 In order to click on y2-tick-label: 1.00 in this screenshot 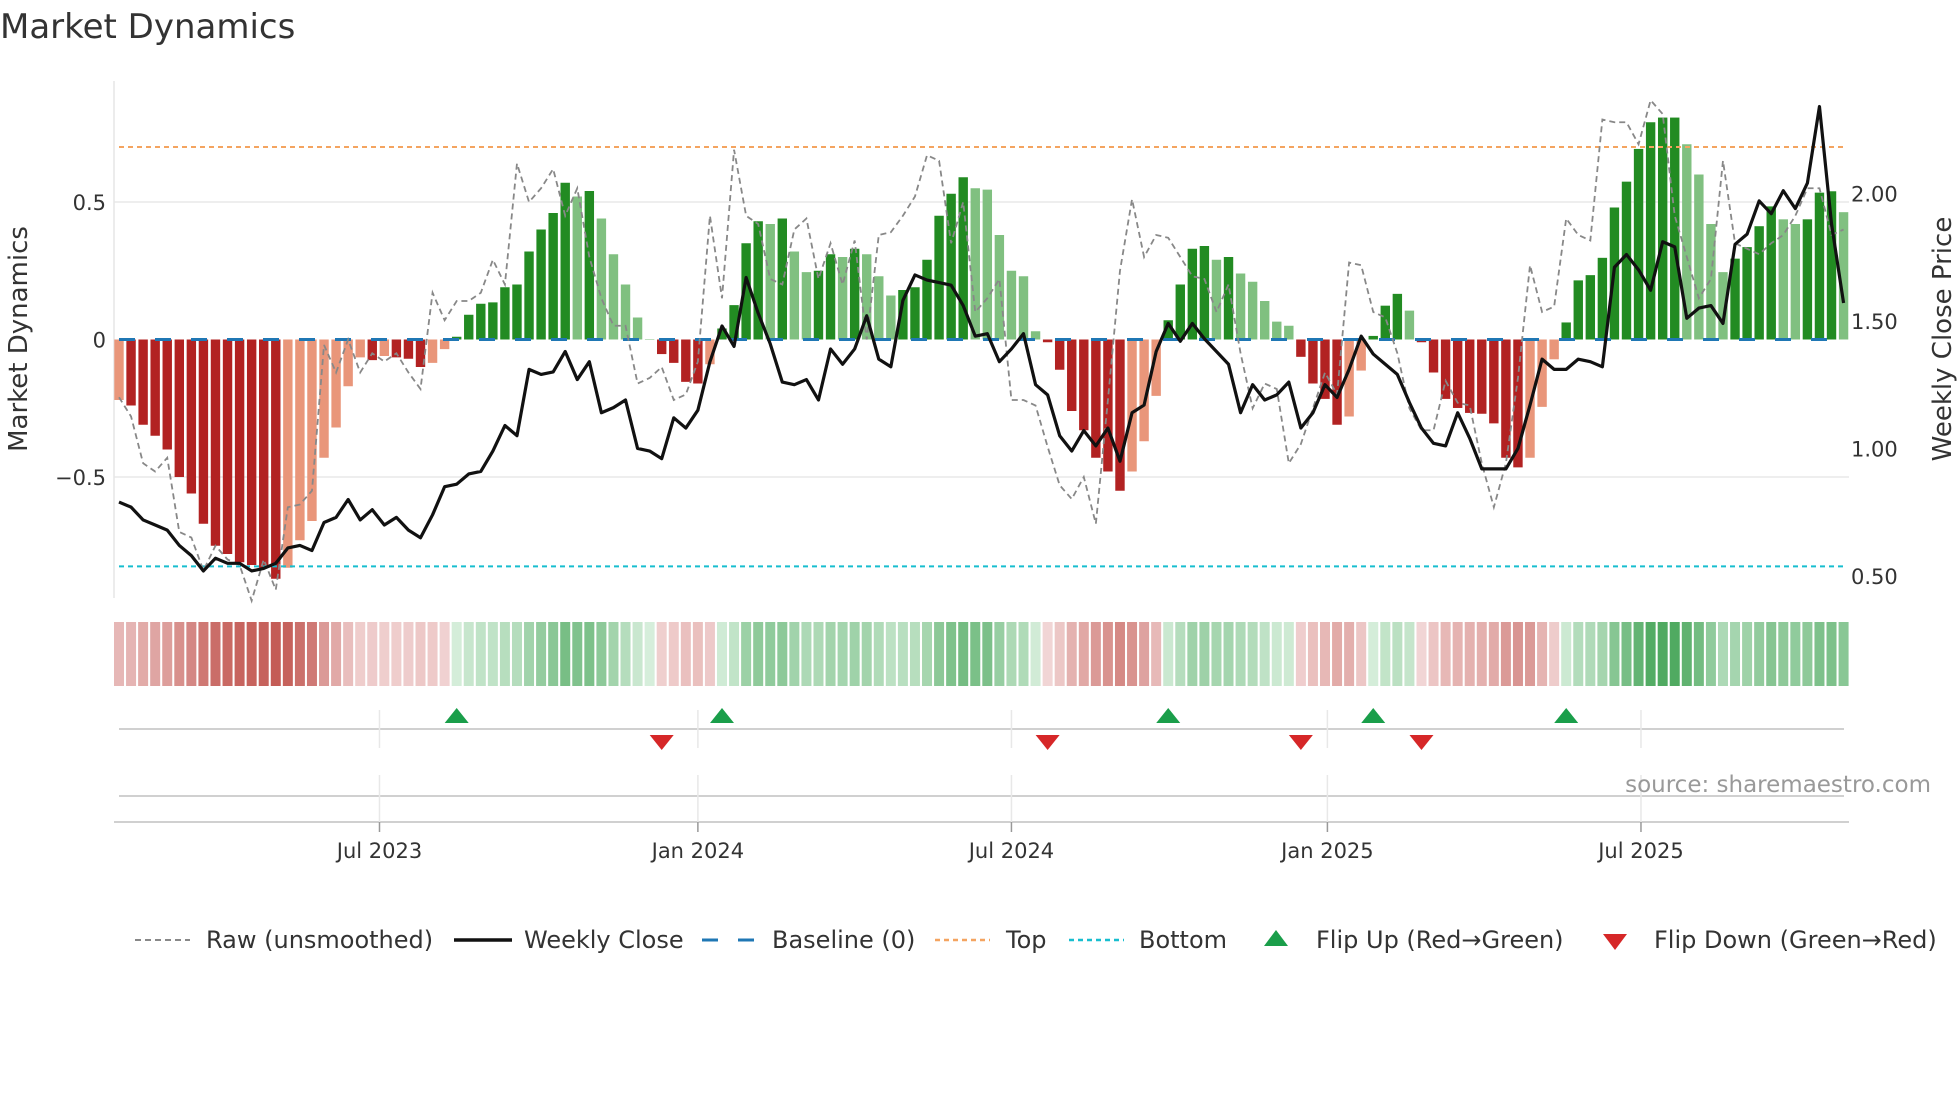, I will do `click(1874, 449)`.